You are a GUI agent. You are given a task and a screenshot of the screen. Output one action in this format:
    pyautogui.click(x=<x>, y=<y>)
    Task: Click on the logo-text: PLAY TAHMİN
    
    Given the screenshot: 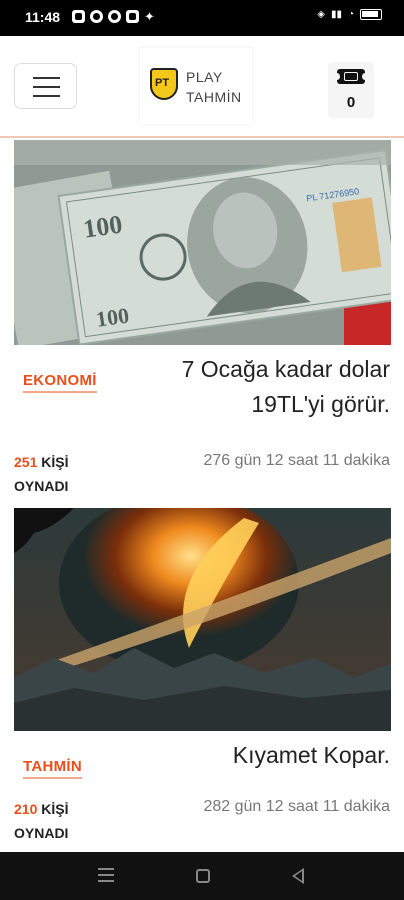 What is the action you would take?
    pyautogui.click(x=214, y=87)
    